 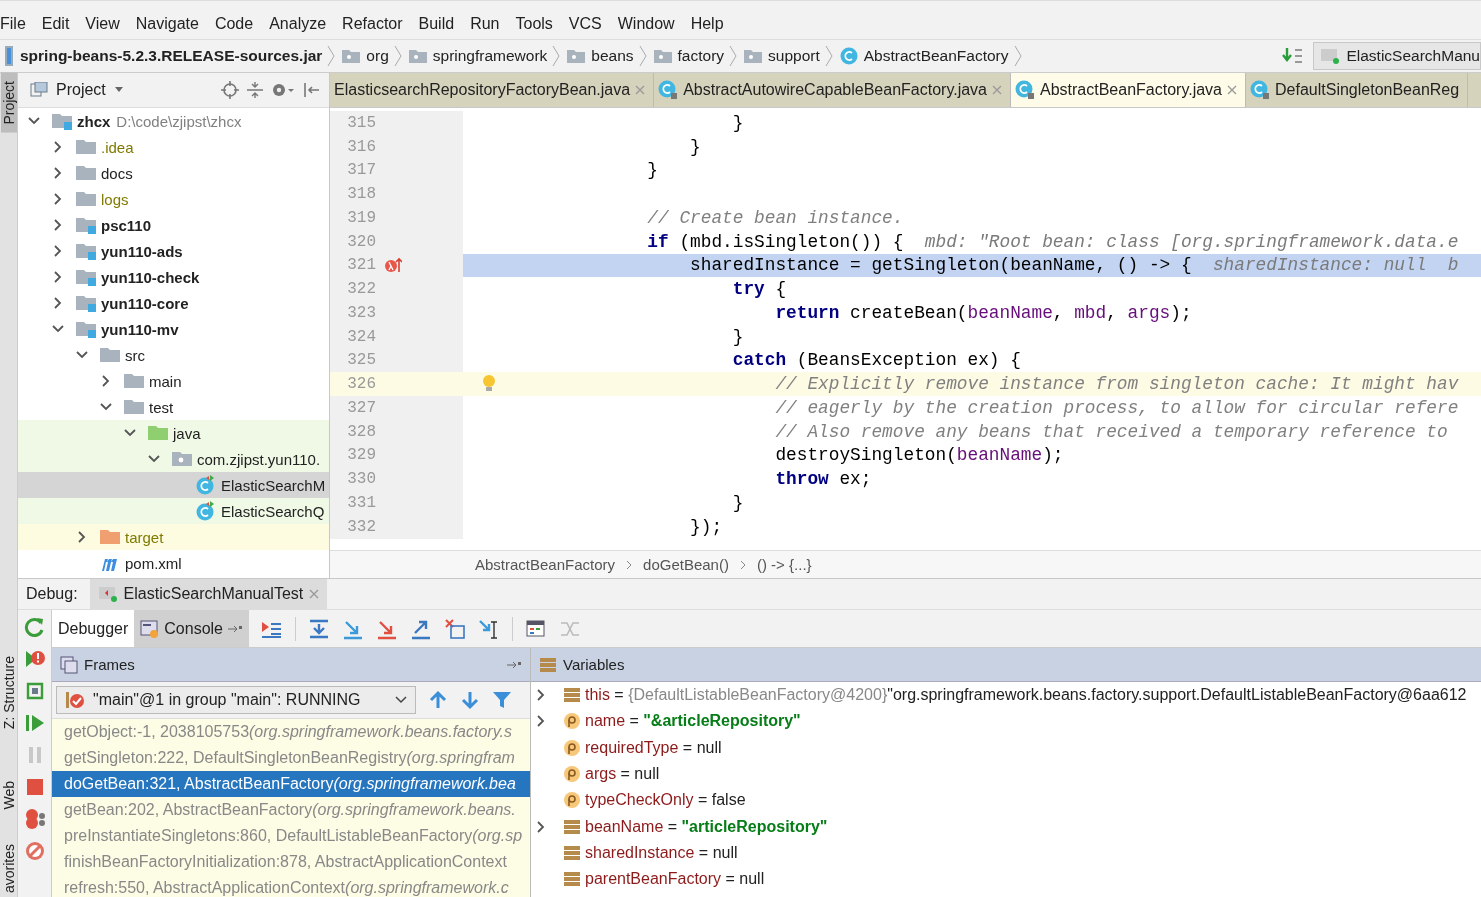 I want to click on menu-item: Edit, so click(x=59, y=24).